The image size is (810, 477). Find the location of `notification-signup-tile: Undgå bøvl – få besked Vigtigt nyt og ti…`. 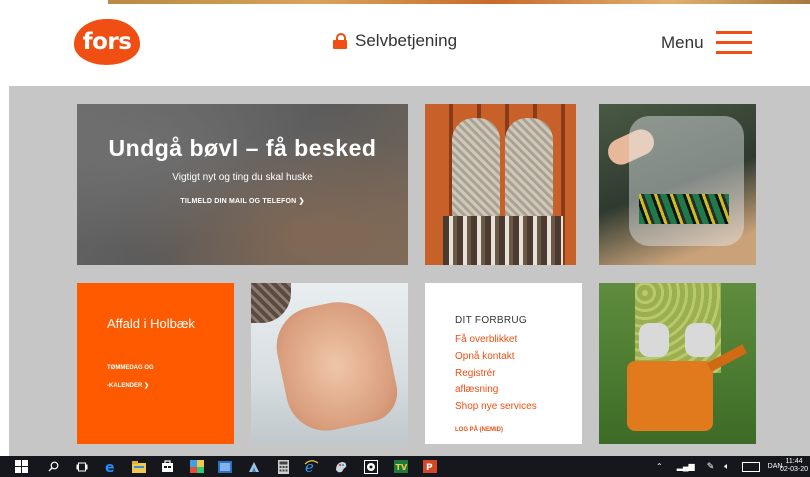

notification-signup-tile: Undgå bøvl – få besked Vigtigt nyt og ti… is located at coordinates (242, 184).